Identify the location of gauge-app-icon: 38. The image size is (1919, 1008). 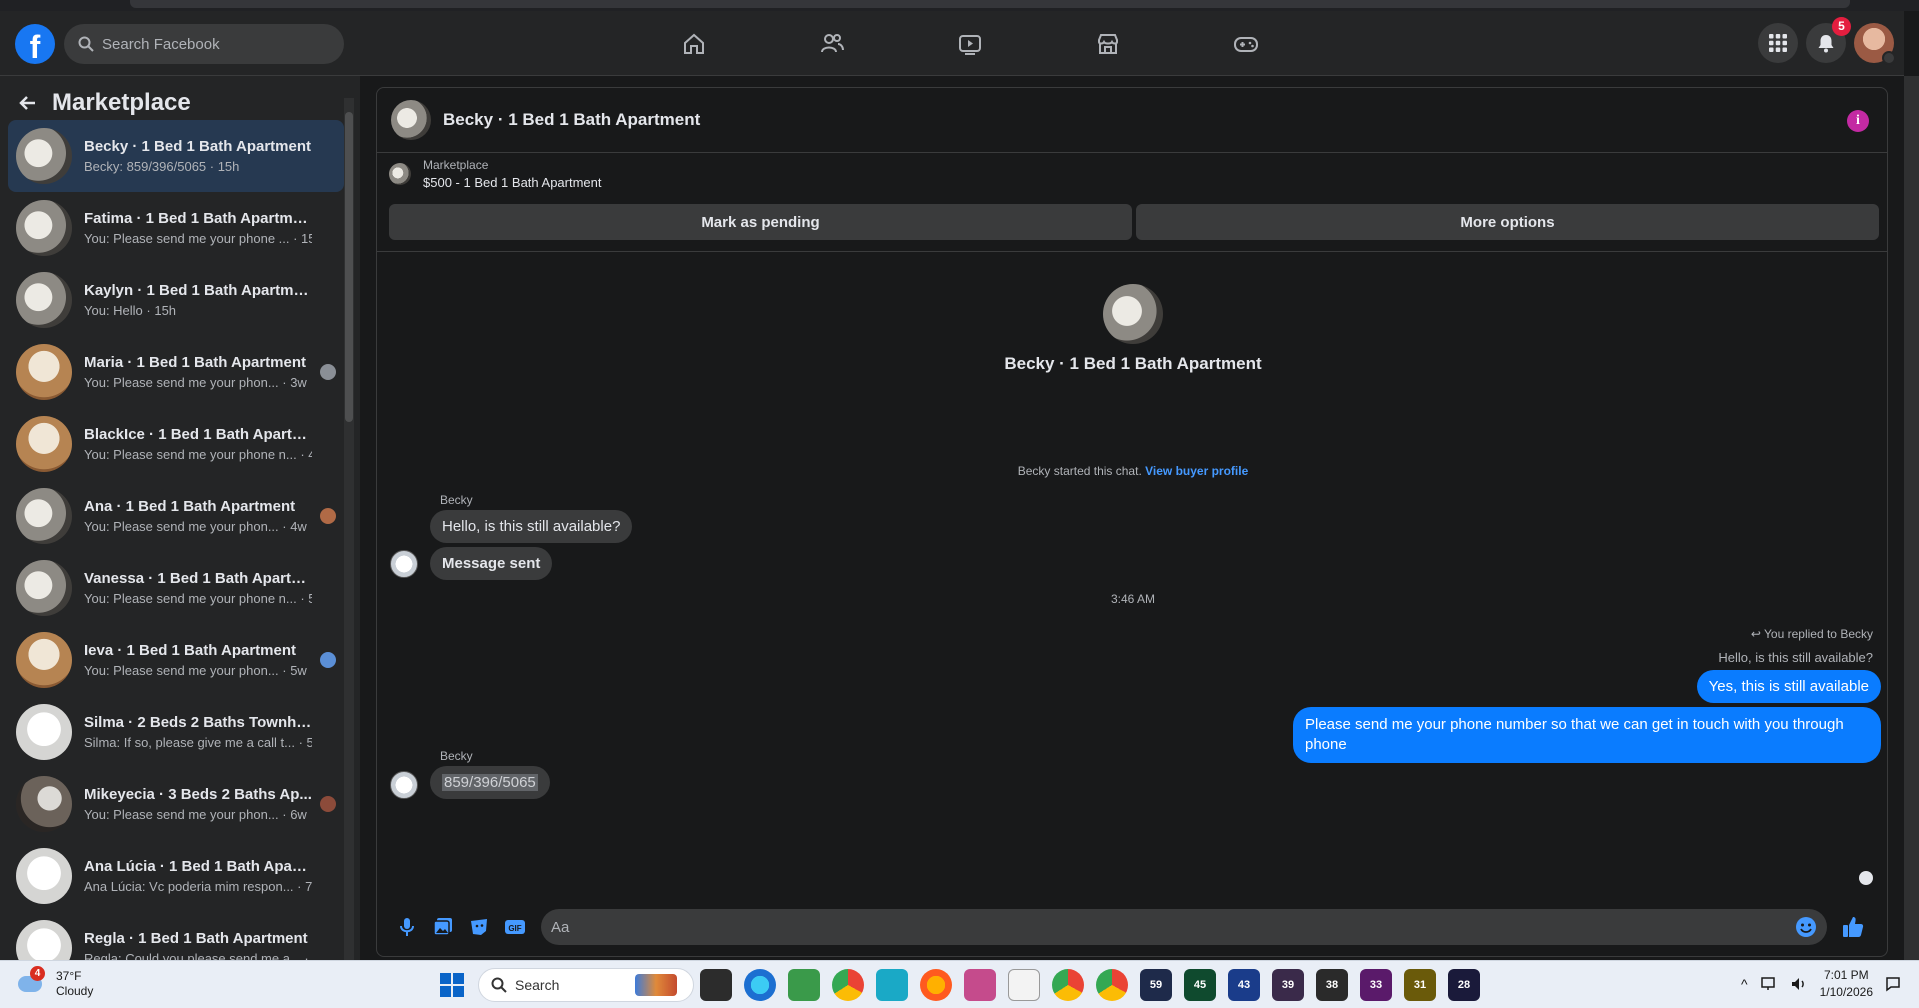
(1332, 985).